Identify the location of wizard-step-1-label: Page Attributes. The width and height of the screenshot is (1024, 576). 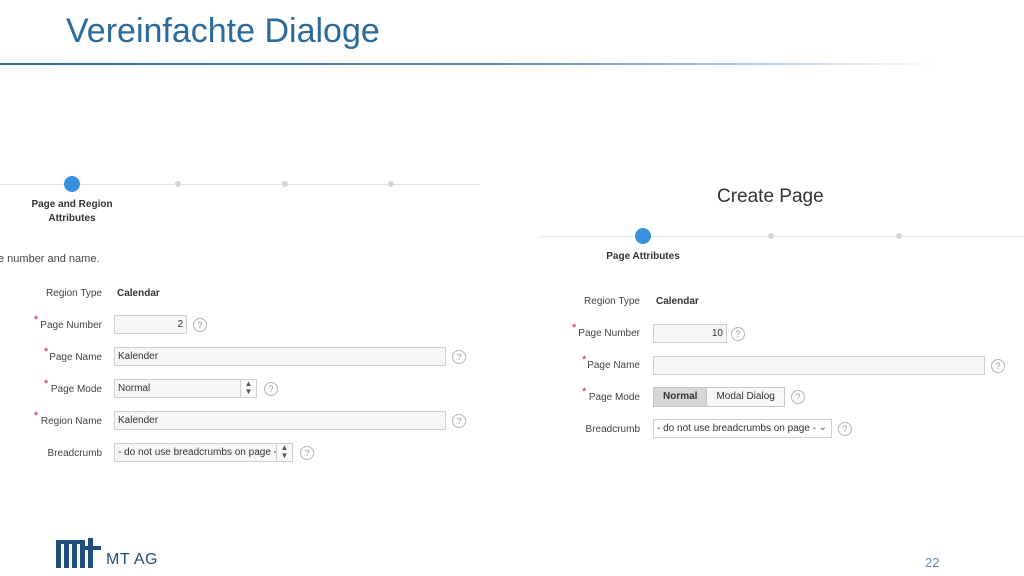
(643, 256).